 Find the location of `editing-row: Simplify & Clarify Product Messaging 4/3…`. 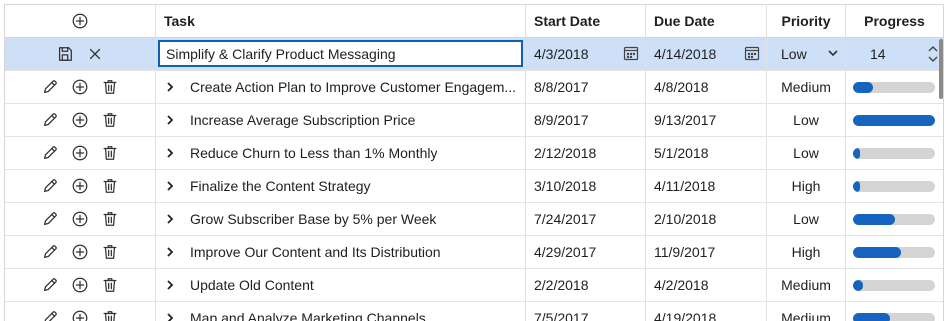

editing-row: Simplify & Clarify Product Messaging 4/3… is located at coordinates (474, 54).